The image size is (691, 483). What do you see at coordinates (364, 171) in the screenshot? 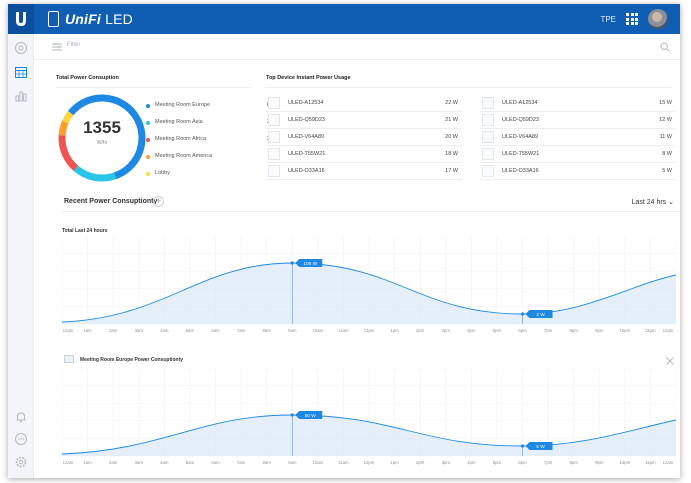
I see `device-row: ULED-O33A16 17 W` at bounding box center [364, 171].